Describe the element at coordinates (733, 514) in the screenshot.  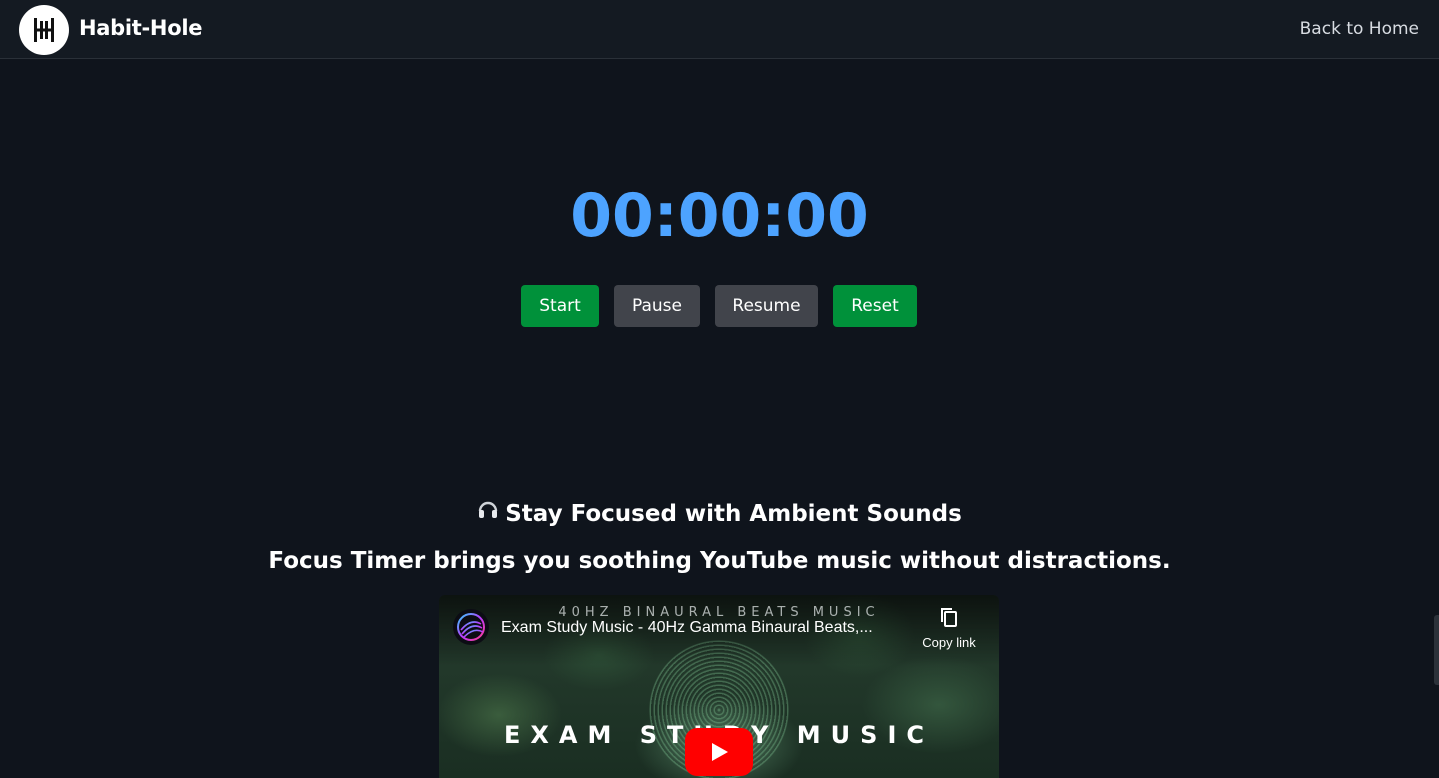
I see `ambient-heading-text: Stay Focused with Ambient Sounds` at that location.